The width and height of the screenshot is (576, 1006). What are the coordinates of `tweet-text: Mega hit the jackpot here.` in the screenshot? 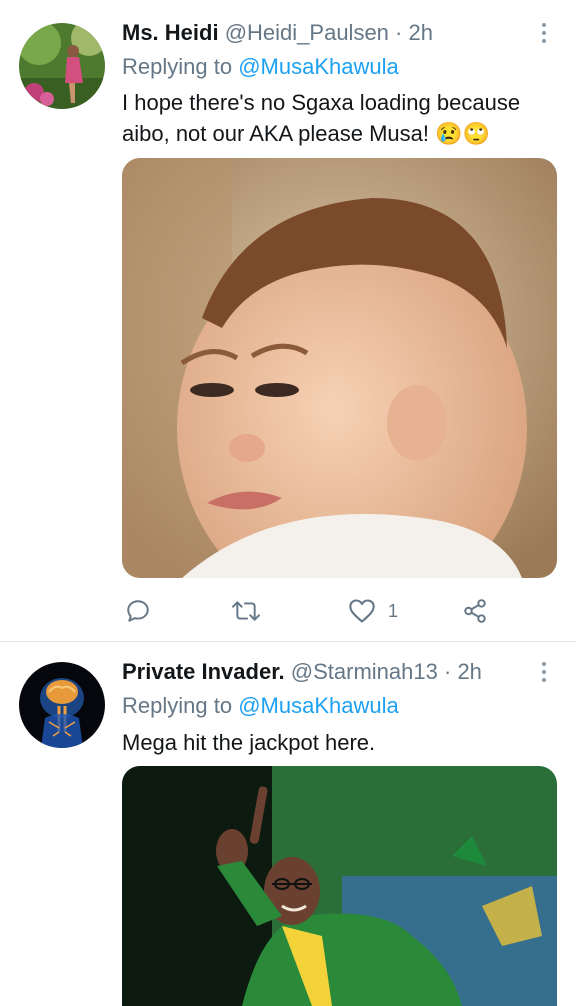 It's located at (337, 742).